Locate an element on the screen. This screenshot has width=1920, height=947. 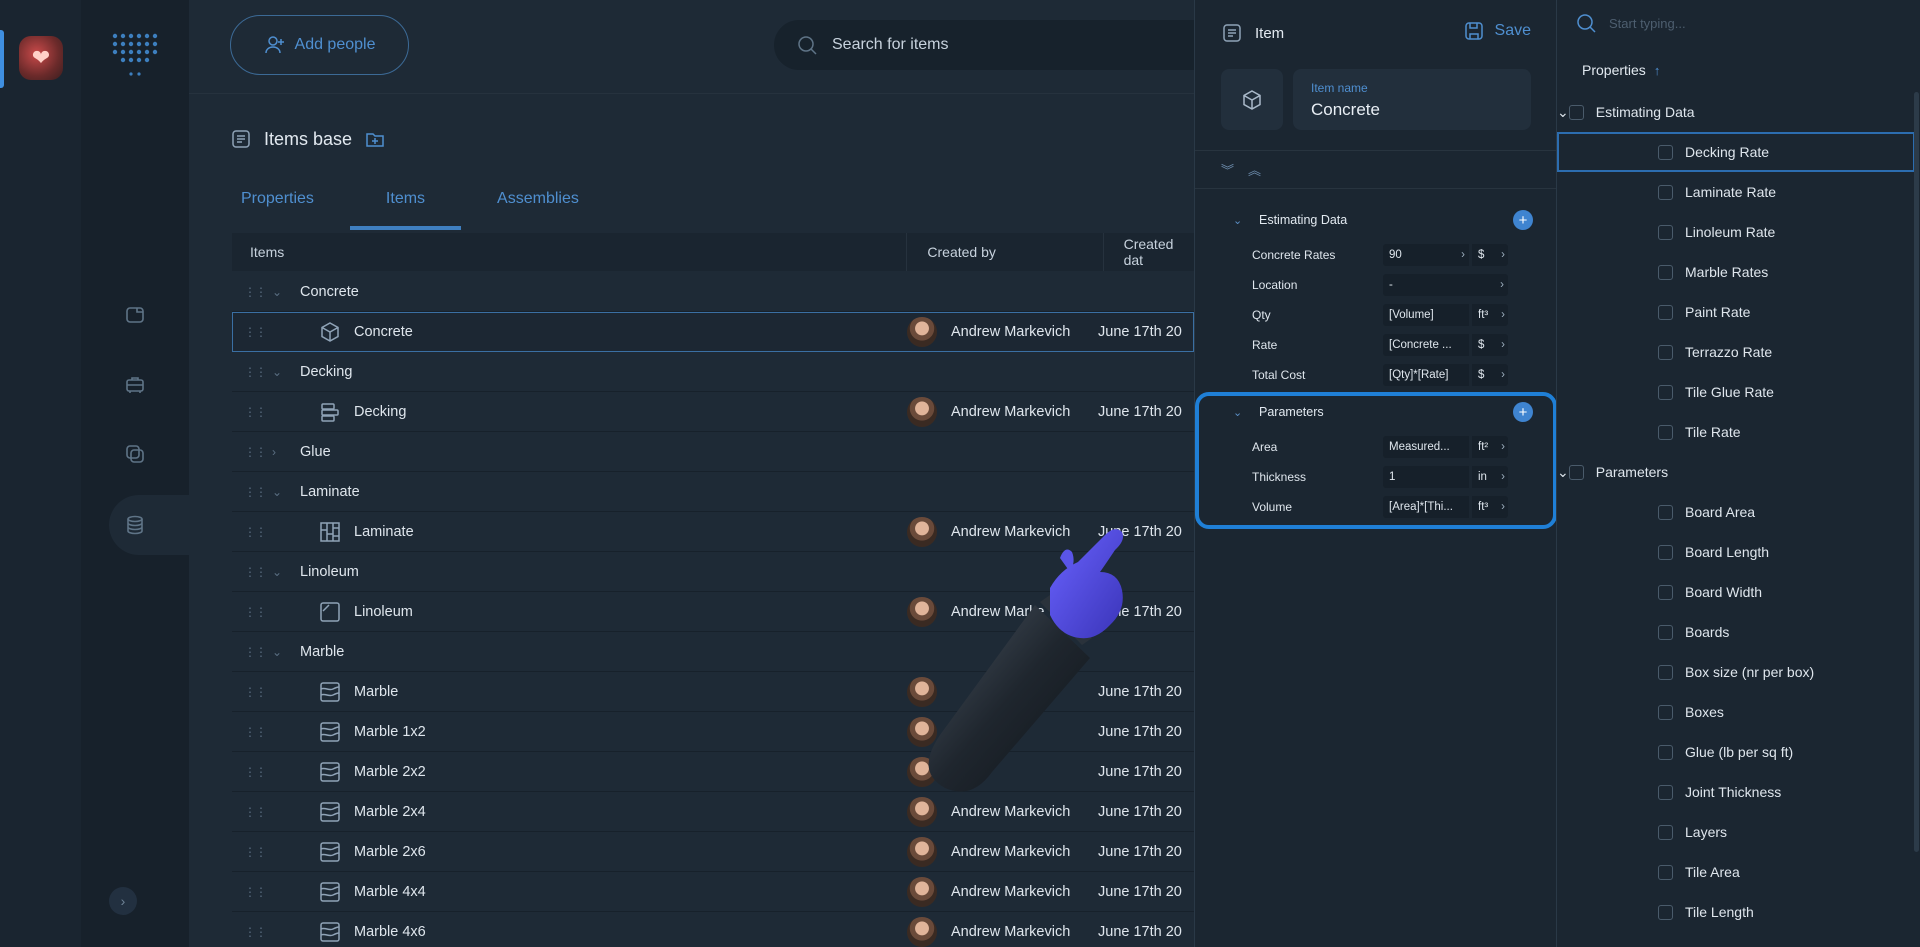
property-option: Paint Rate is located at coordinates (1736, 312).